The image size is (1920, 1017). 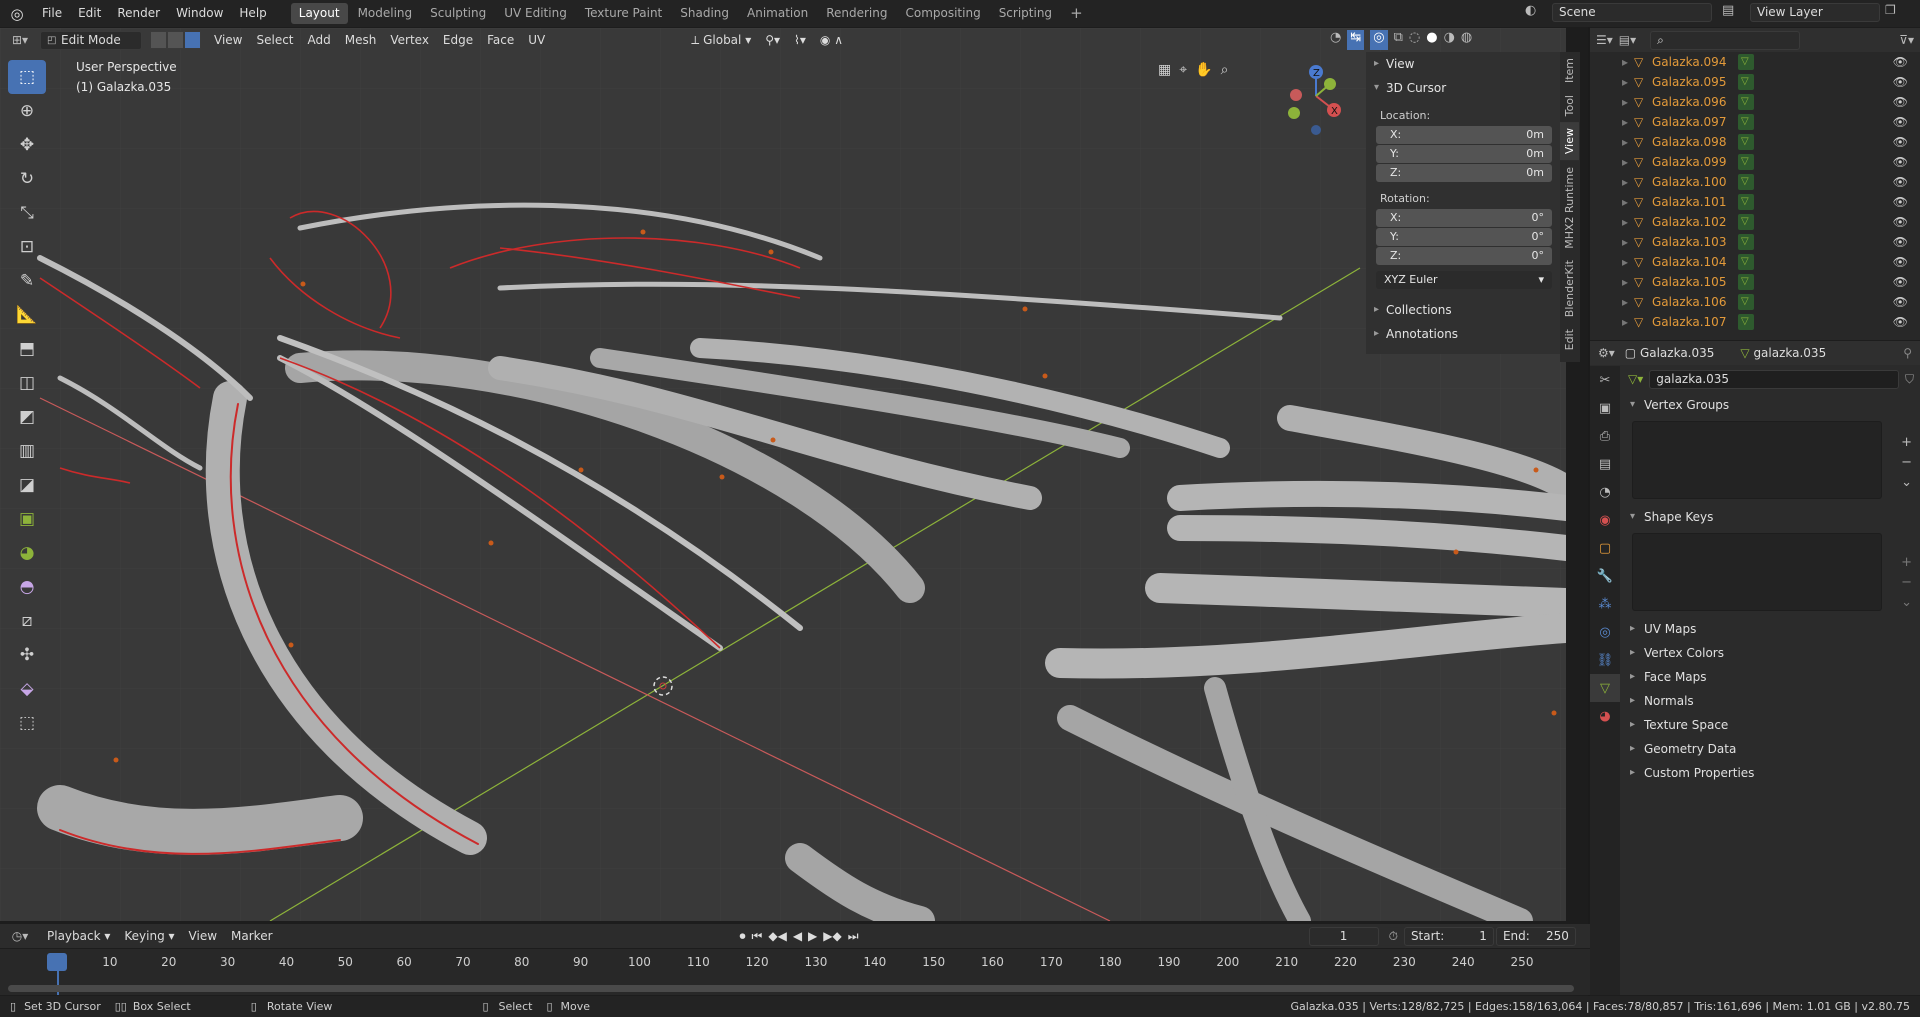 I want to click on record-icon: ⏺, so click(x=743, y=936).